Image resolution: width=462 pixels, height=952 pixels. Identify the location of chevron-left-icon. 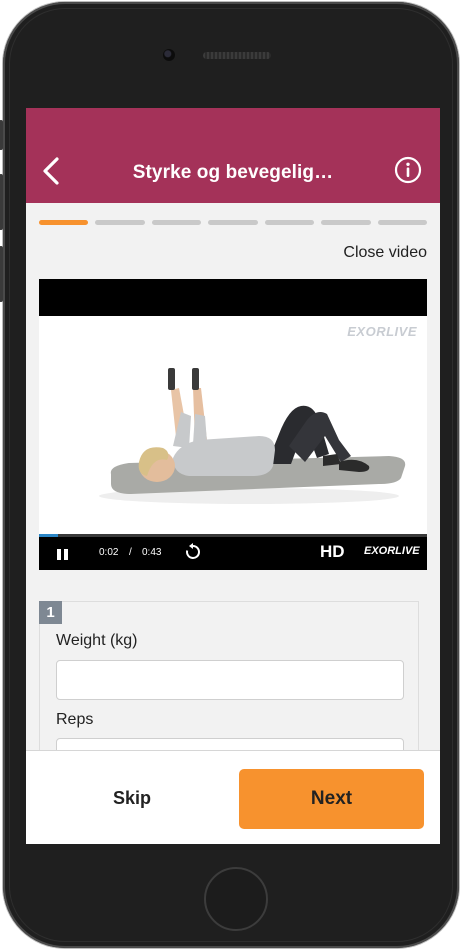
(51, 171).